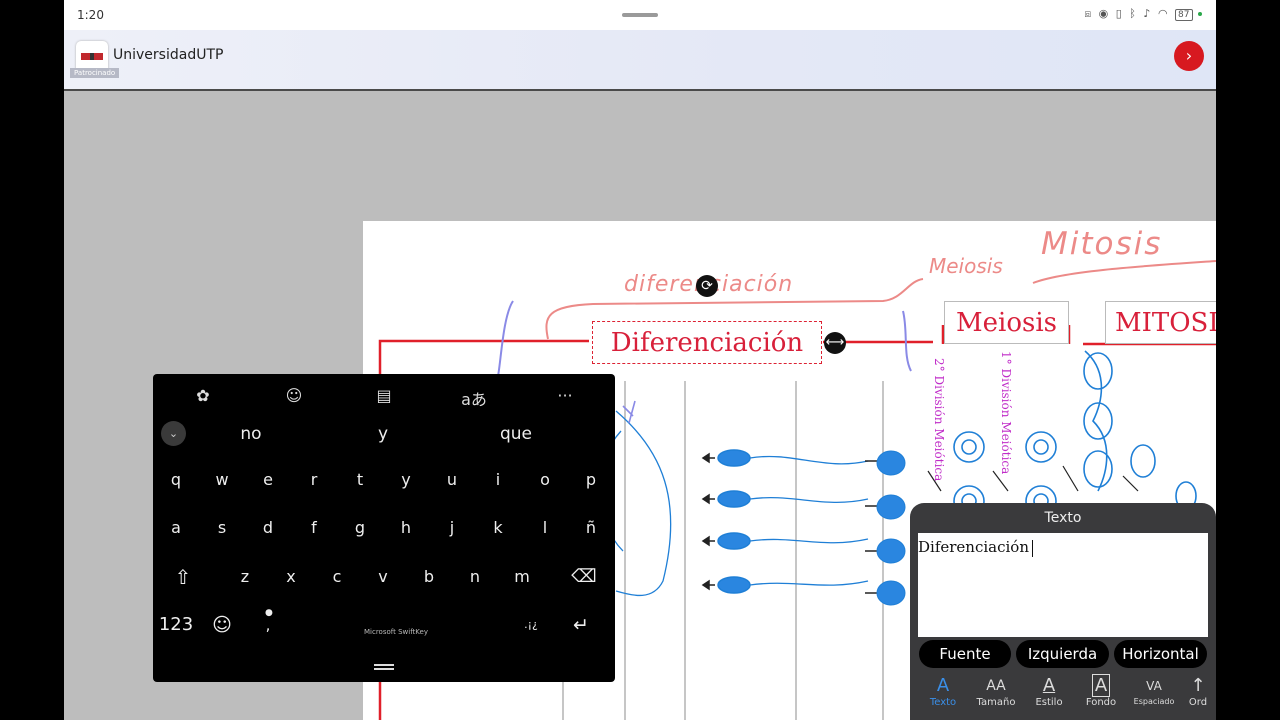 The image size is (1280, 720). I want to click on key-n: n, so click(475, 577).